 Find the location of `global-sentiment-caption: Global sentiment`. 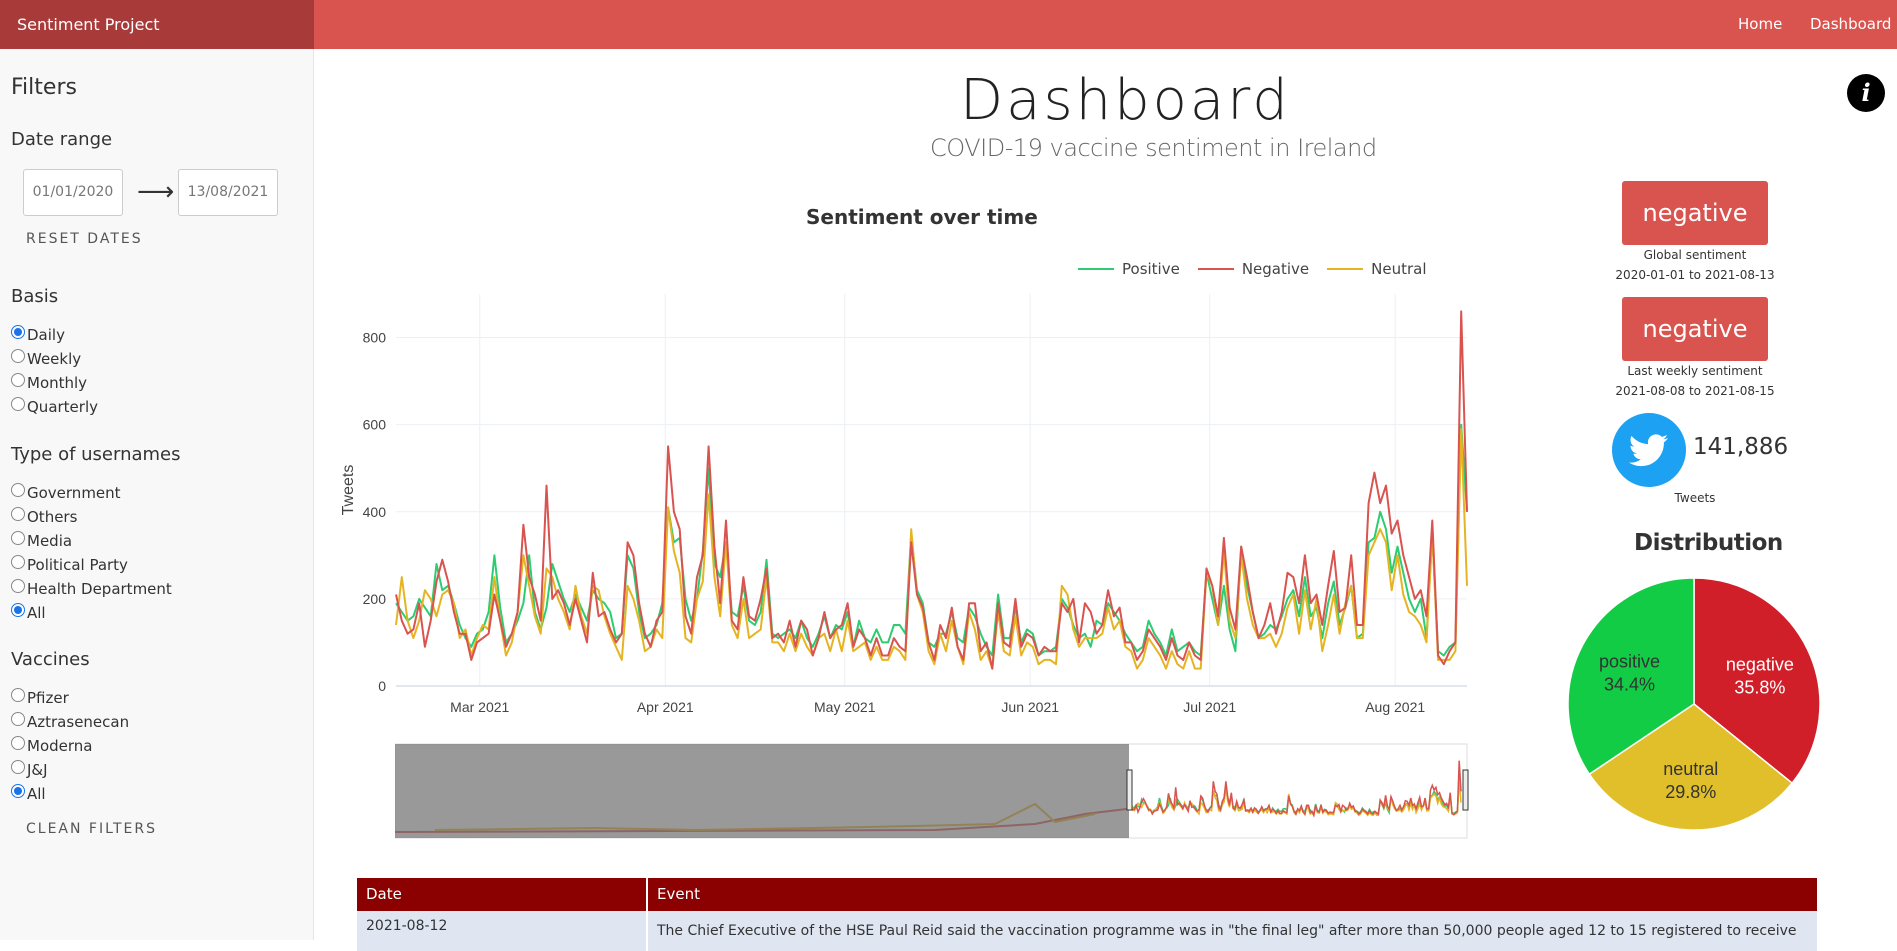

global-sentiment-caption: Global sentiment is located at coordinates (1695, 255).